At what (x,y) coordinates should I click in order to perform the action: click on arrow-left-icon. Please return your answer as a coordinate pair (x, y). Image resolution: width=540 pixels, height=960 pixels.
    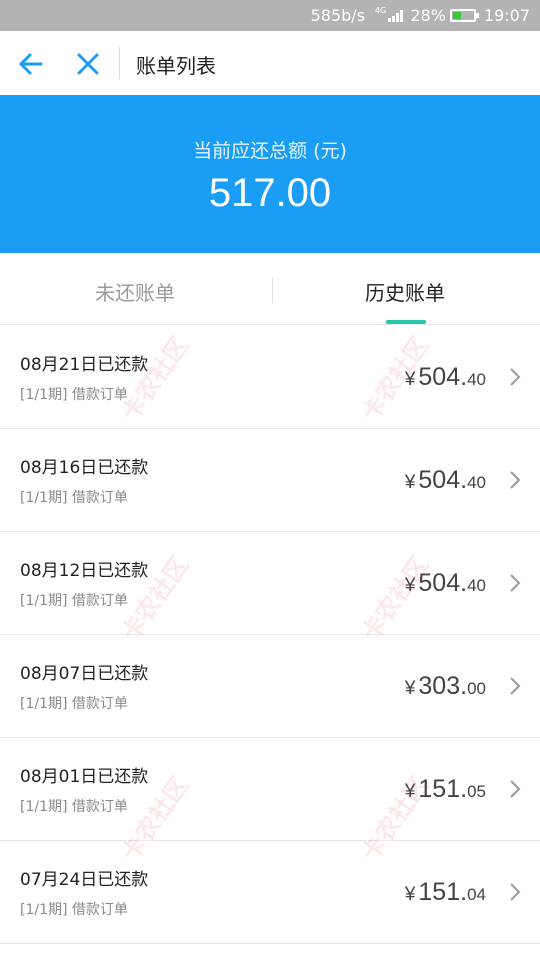
    Looking at the image, I should click on (31, 64).